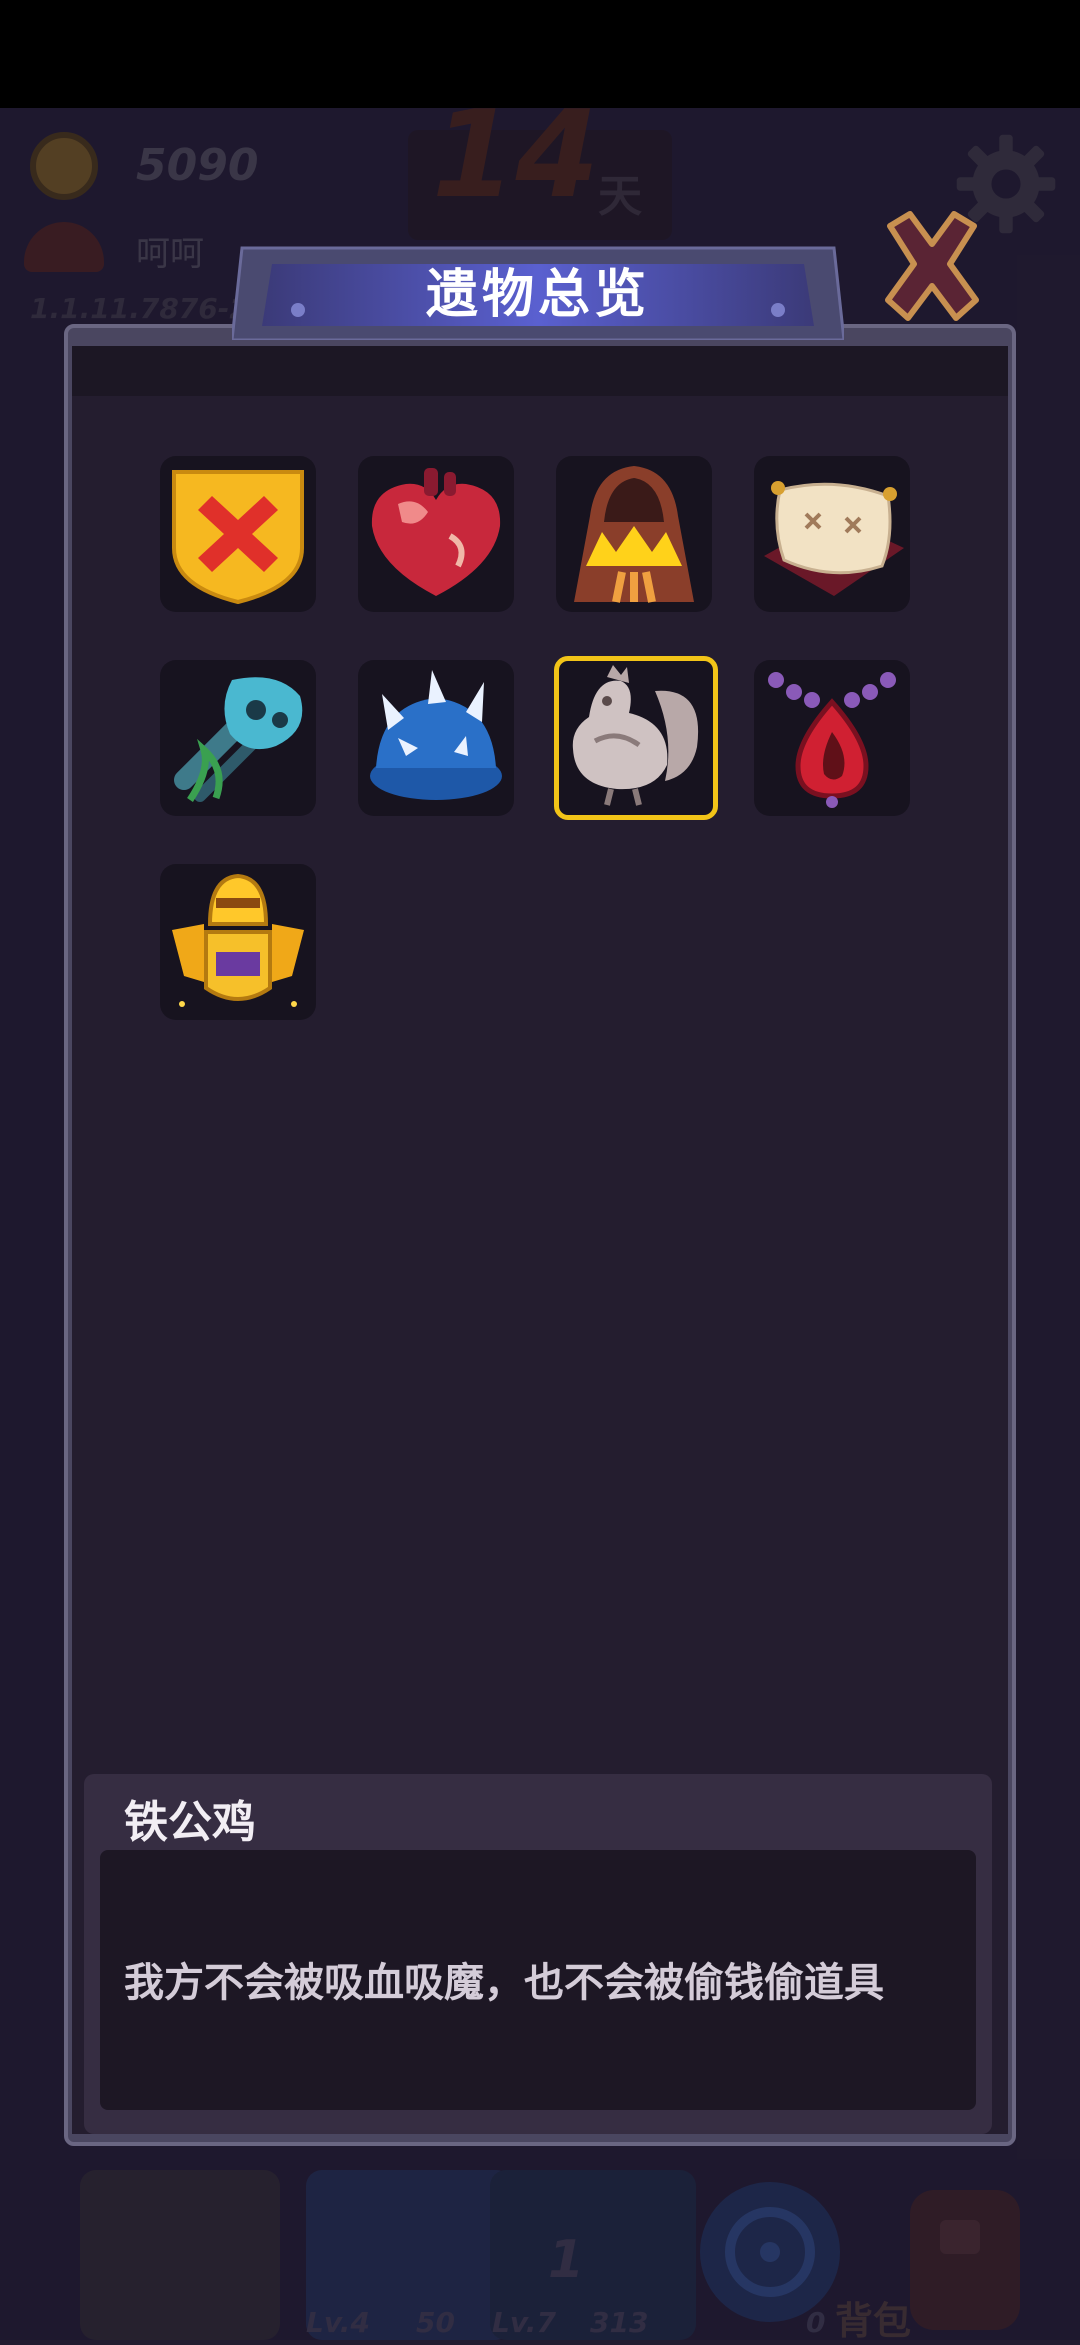  What do you see at coordinates (932, 267) in the screenshot?
I see `close-button` at bounding box center [932, 267].